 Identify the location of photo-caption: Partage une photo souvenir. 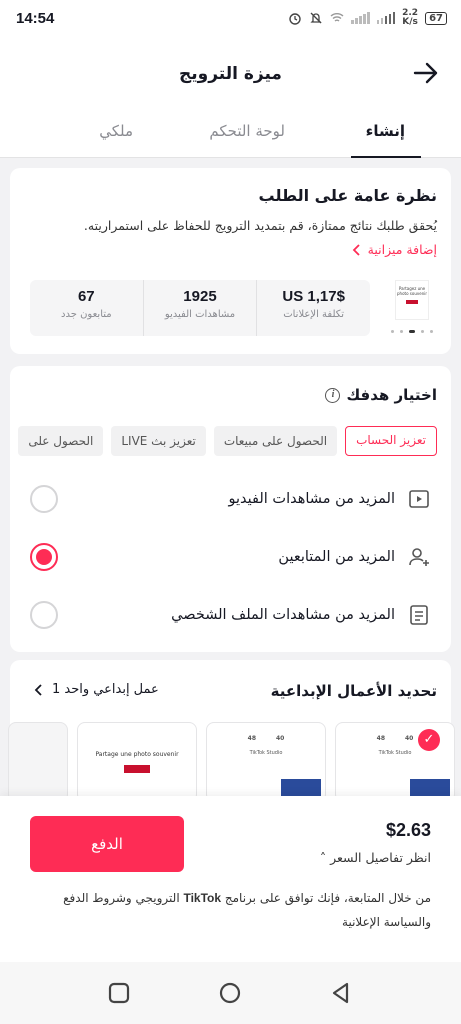
(137, 754).